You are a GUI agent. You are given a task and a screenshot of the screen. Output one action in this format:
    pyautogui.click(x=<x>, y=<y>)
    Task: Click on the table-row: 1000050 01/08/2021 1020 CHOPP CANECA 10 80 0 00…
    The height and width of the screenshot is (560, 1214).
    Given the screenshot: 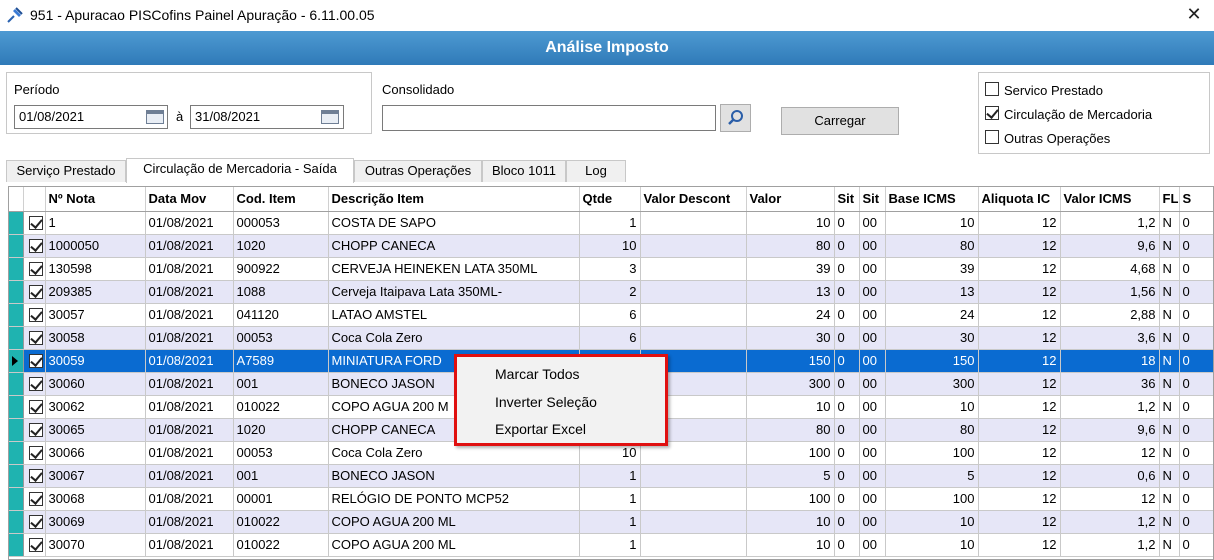 What is the action you would take?
    pyautogui.click(x=611, y=246)
    